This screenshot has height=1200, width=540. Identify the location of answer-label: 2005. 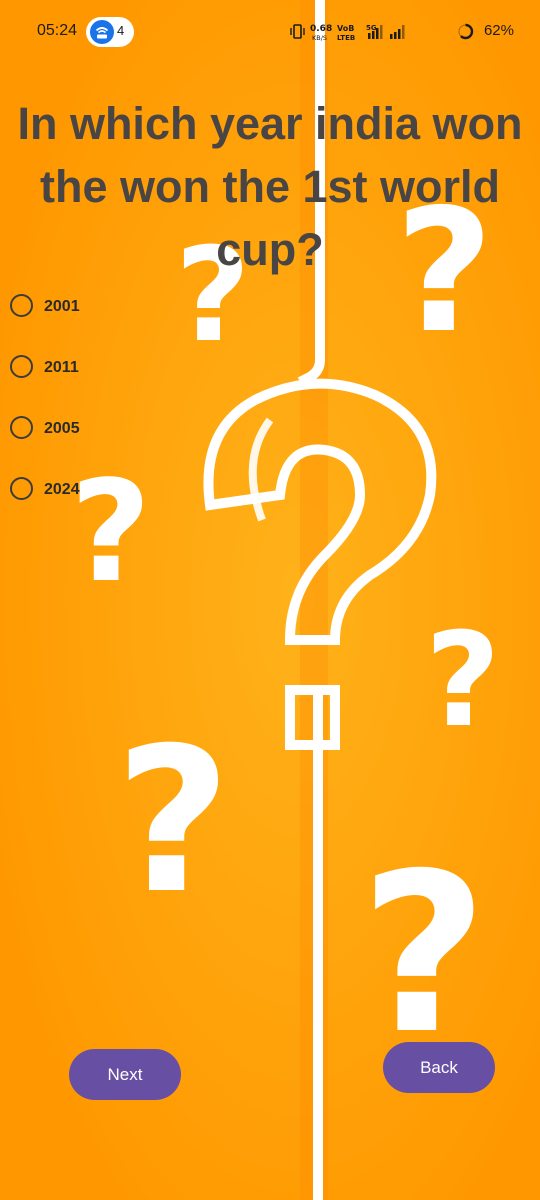
(62, 428).